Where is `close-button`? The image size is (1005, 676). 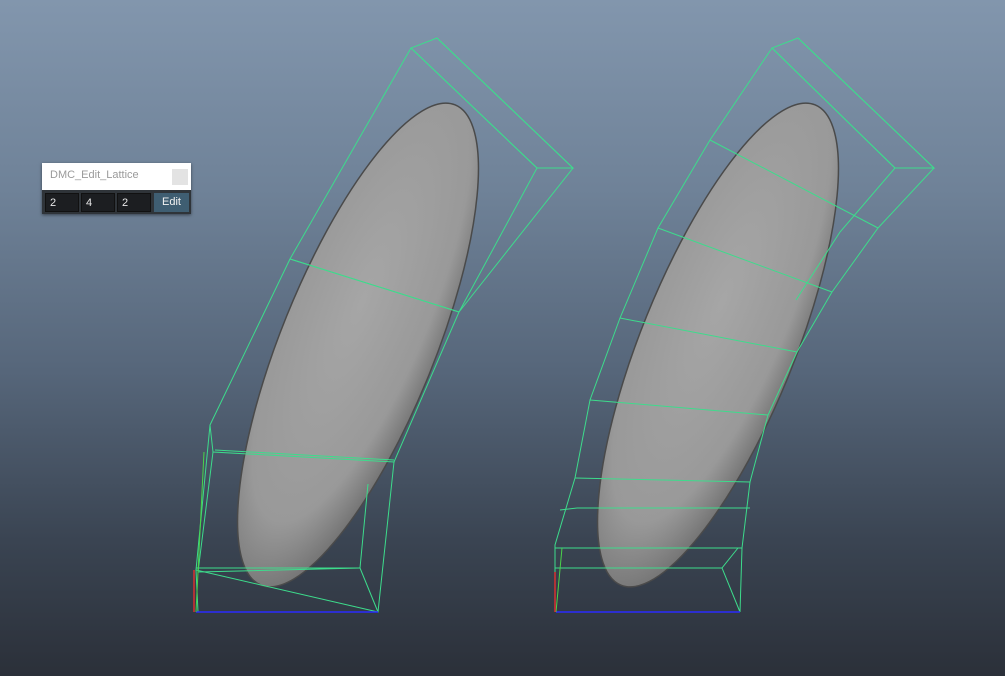
close-button is located at coordinates (180, 177).